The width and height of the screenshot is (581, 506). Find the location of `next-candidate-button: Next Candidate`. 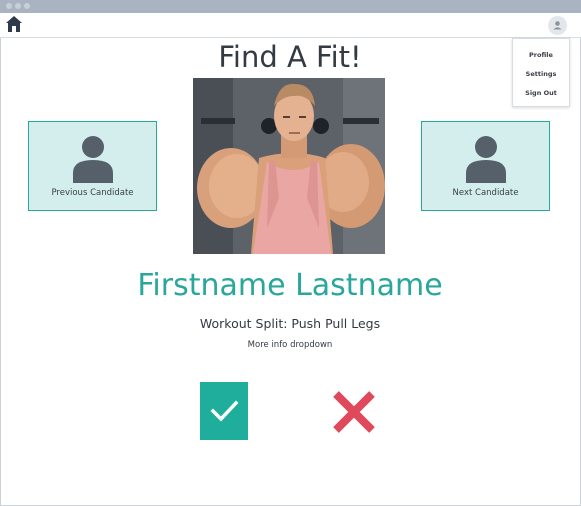

next-candidate-button: Next Candidate is located at coordinates (485, 166).